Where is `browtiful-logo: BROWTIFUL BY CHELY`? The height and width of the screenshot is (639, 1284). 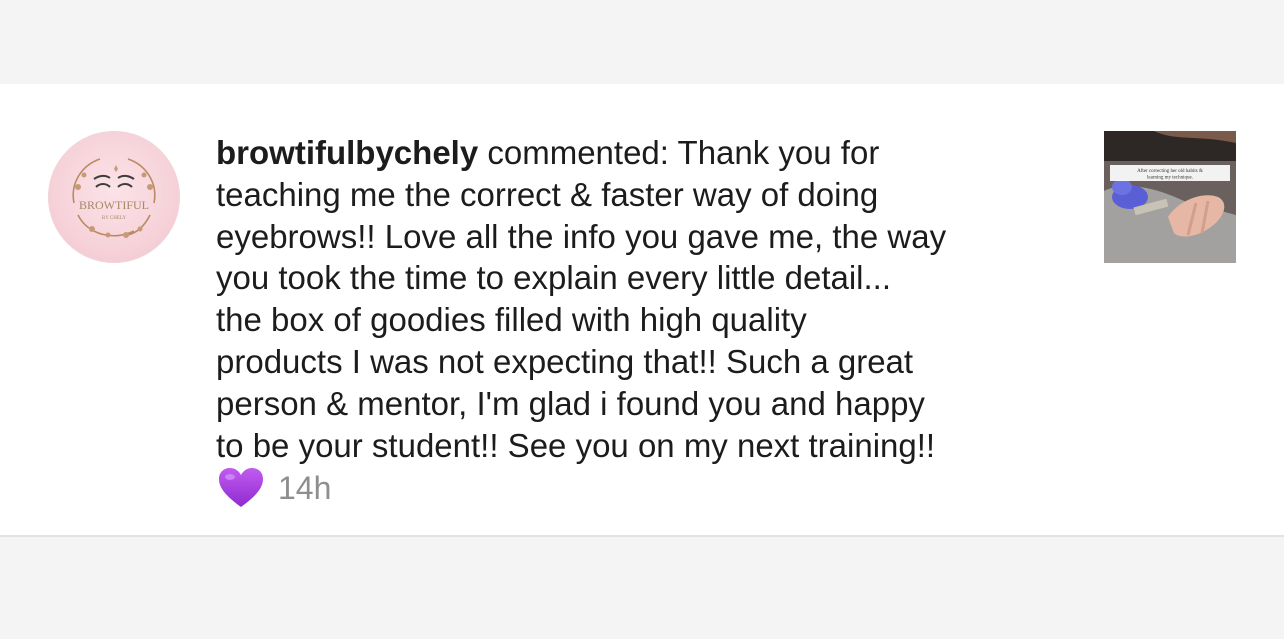
browtiful-logo: BROWTIFUL BY CHELY is located at coordinates (114, 198).